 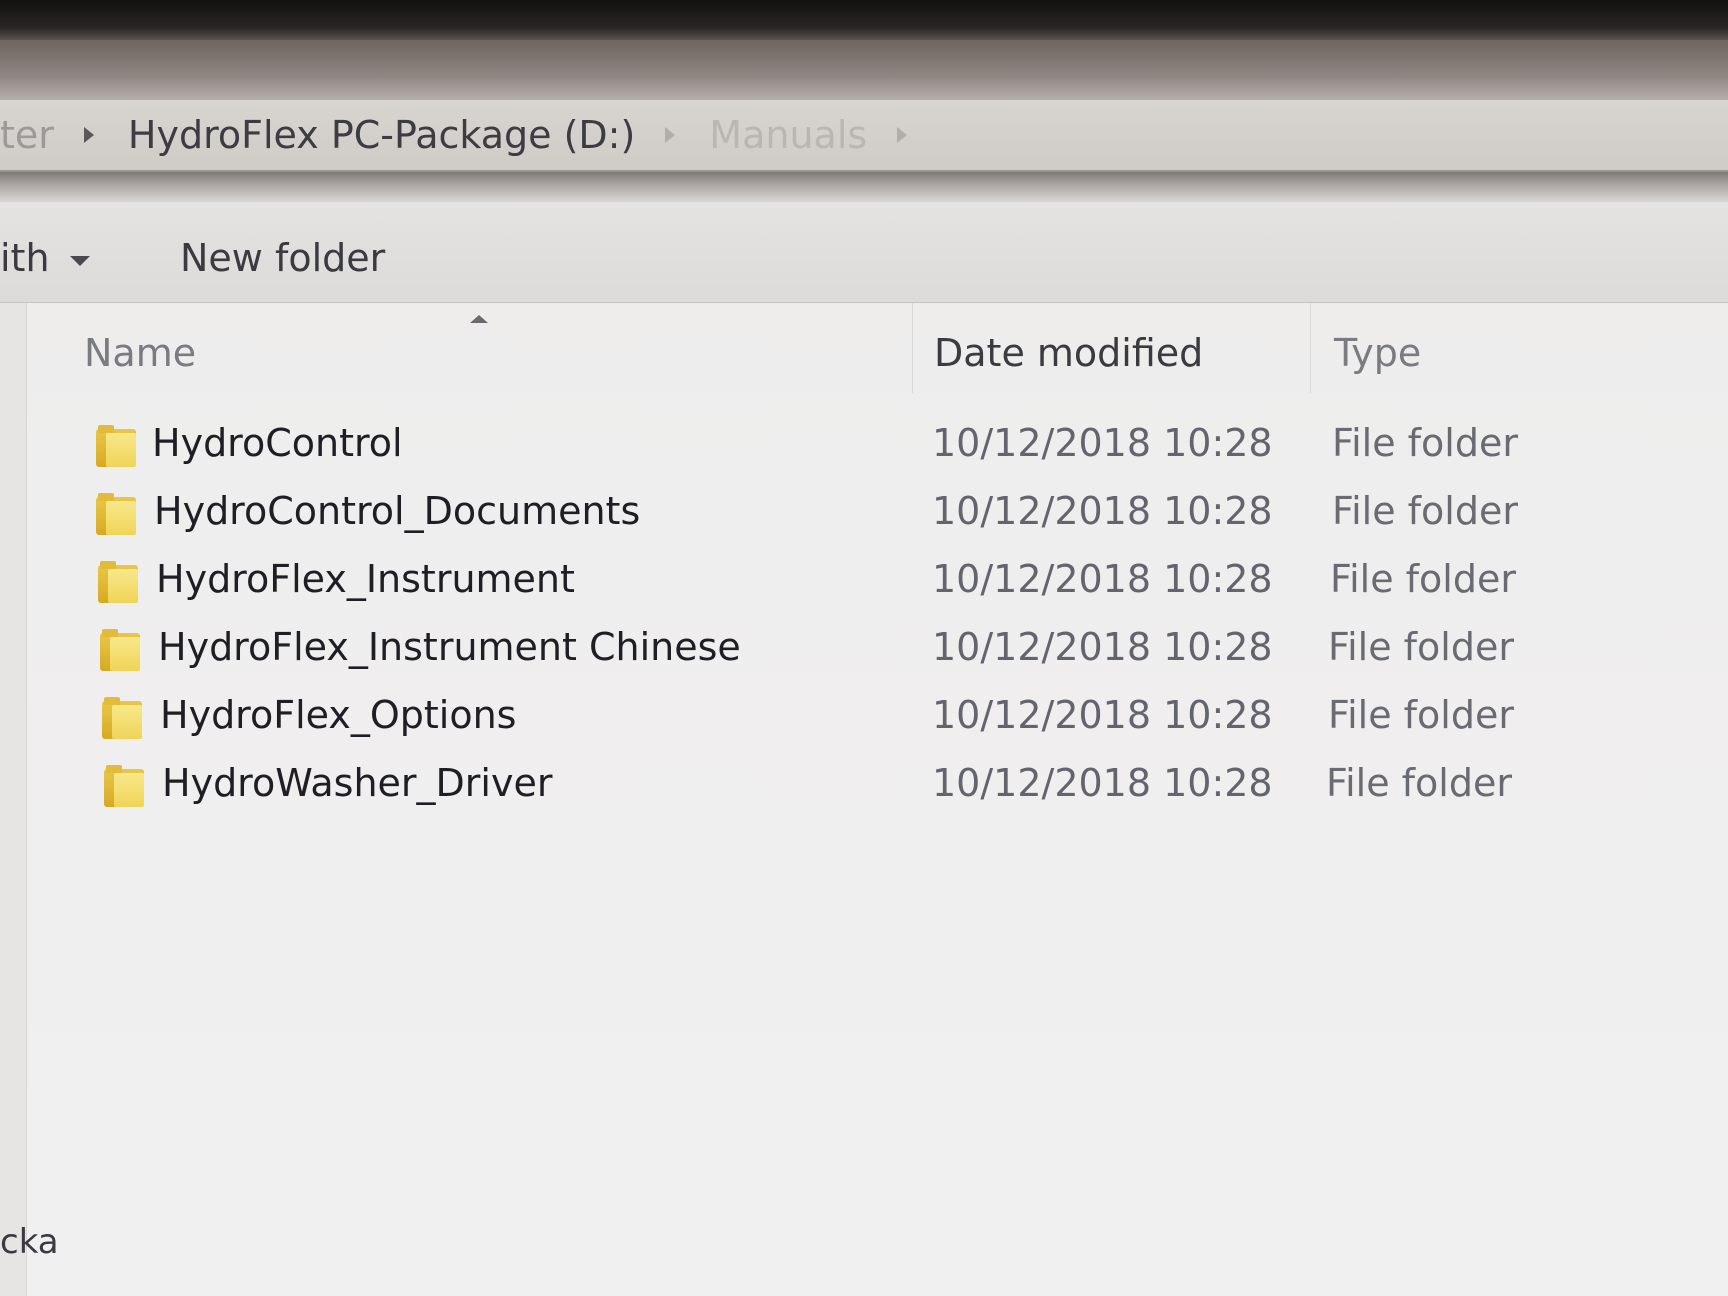 What do you see at coordinates (864, 187) in the screenshot?
I see `address-divider` at bounding box center [864, 187].